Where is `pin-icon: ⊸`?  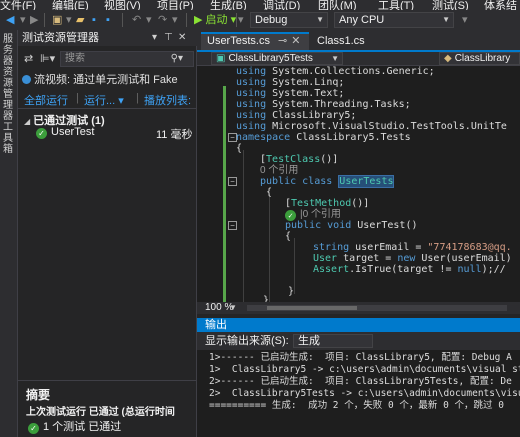 pin-icon: ⊸ is located at coordinates (282, 41).